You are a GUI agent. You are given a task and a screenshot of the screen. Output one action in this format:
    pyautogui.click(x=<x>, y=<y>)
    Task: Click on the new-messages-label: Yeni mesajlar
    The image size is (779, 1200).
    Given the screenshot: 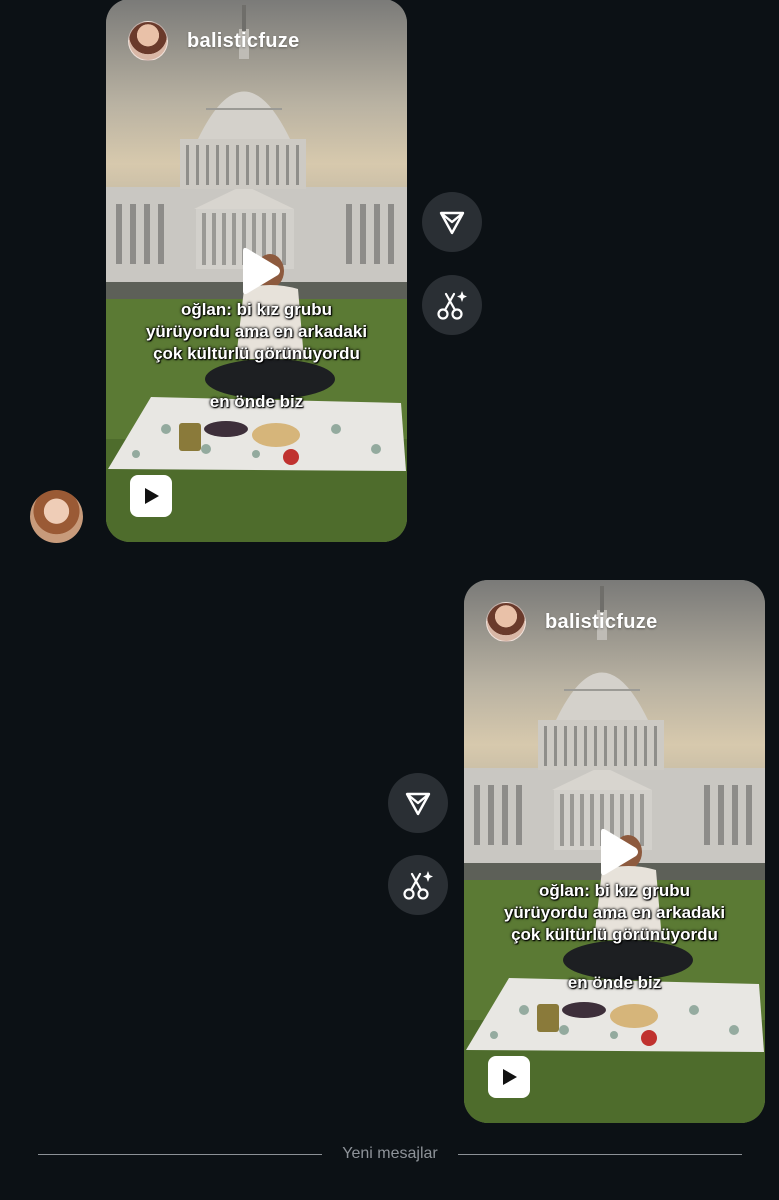 What is the action you would take?
    pyautogui.click(x=390, y=1153)
    